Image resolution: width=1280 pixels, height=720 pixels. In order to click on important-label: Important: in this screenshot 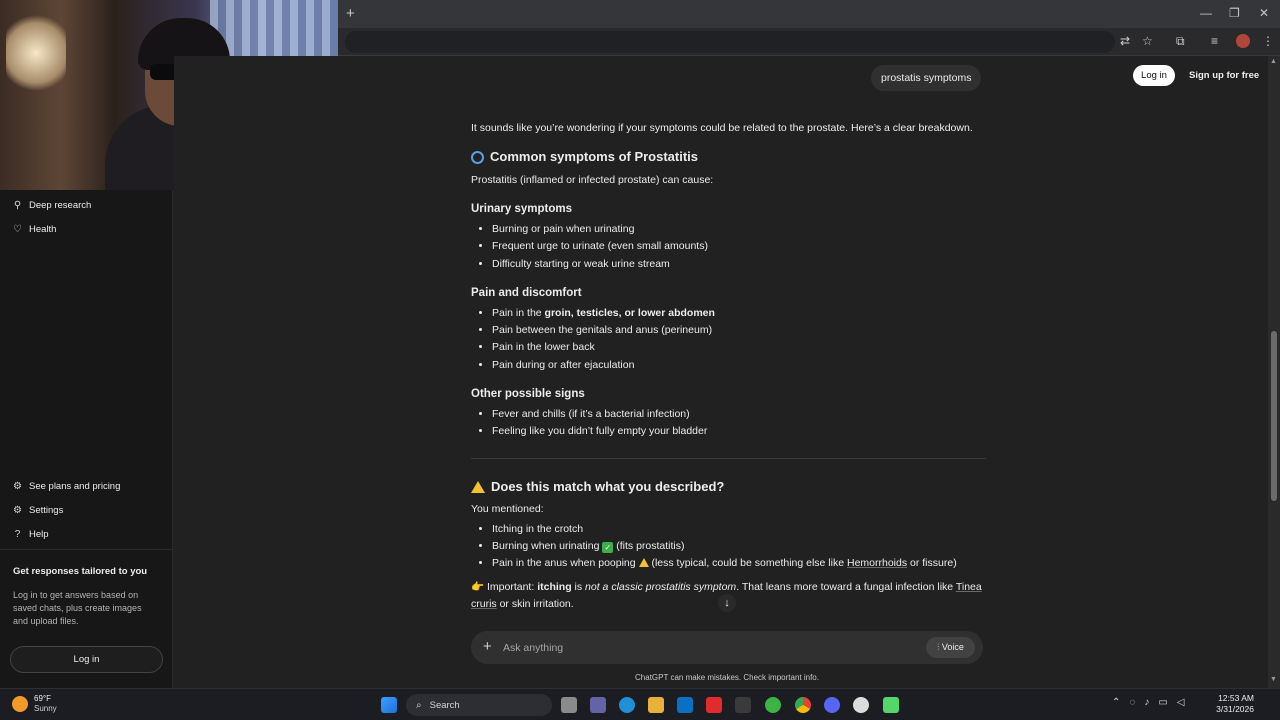, I will do `click(512, 586)`.